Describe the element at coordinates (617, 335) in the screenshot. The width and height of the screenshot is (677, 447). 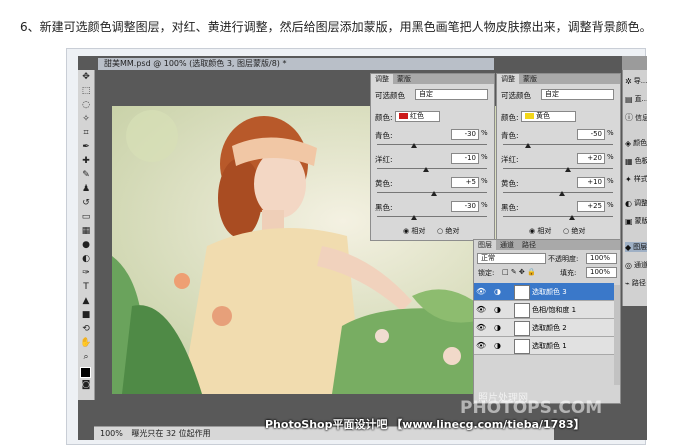
I see `layers-scrollbar` at that location.